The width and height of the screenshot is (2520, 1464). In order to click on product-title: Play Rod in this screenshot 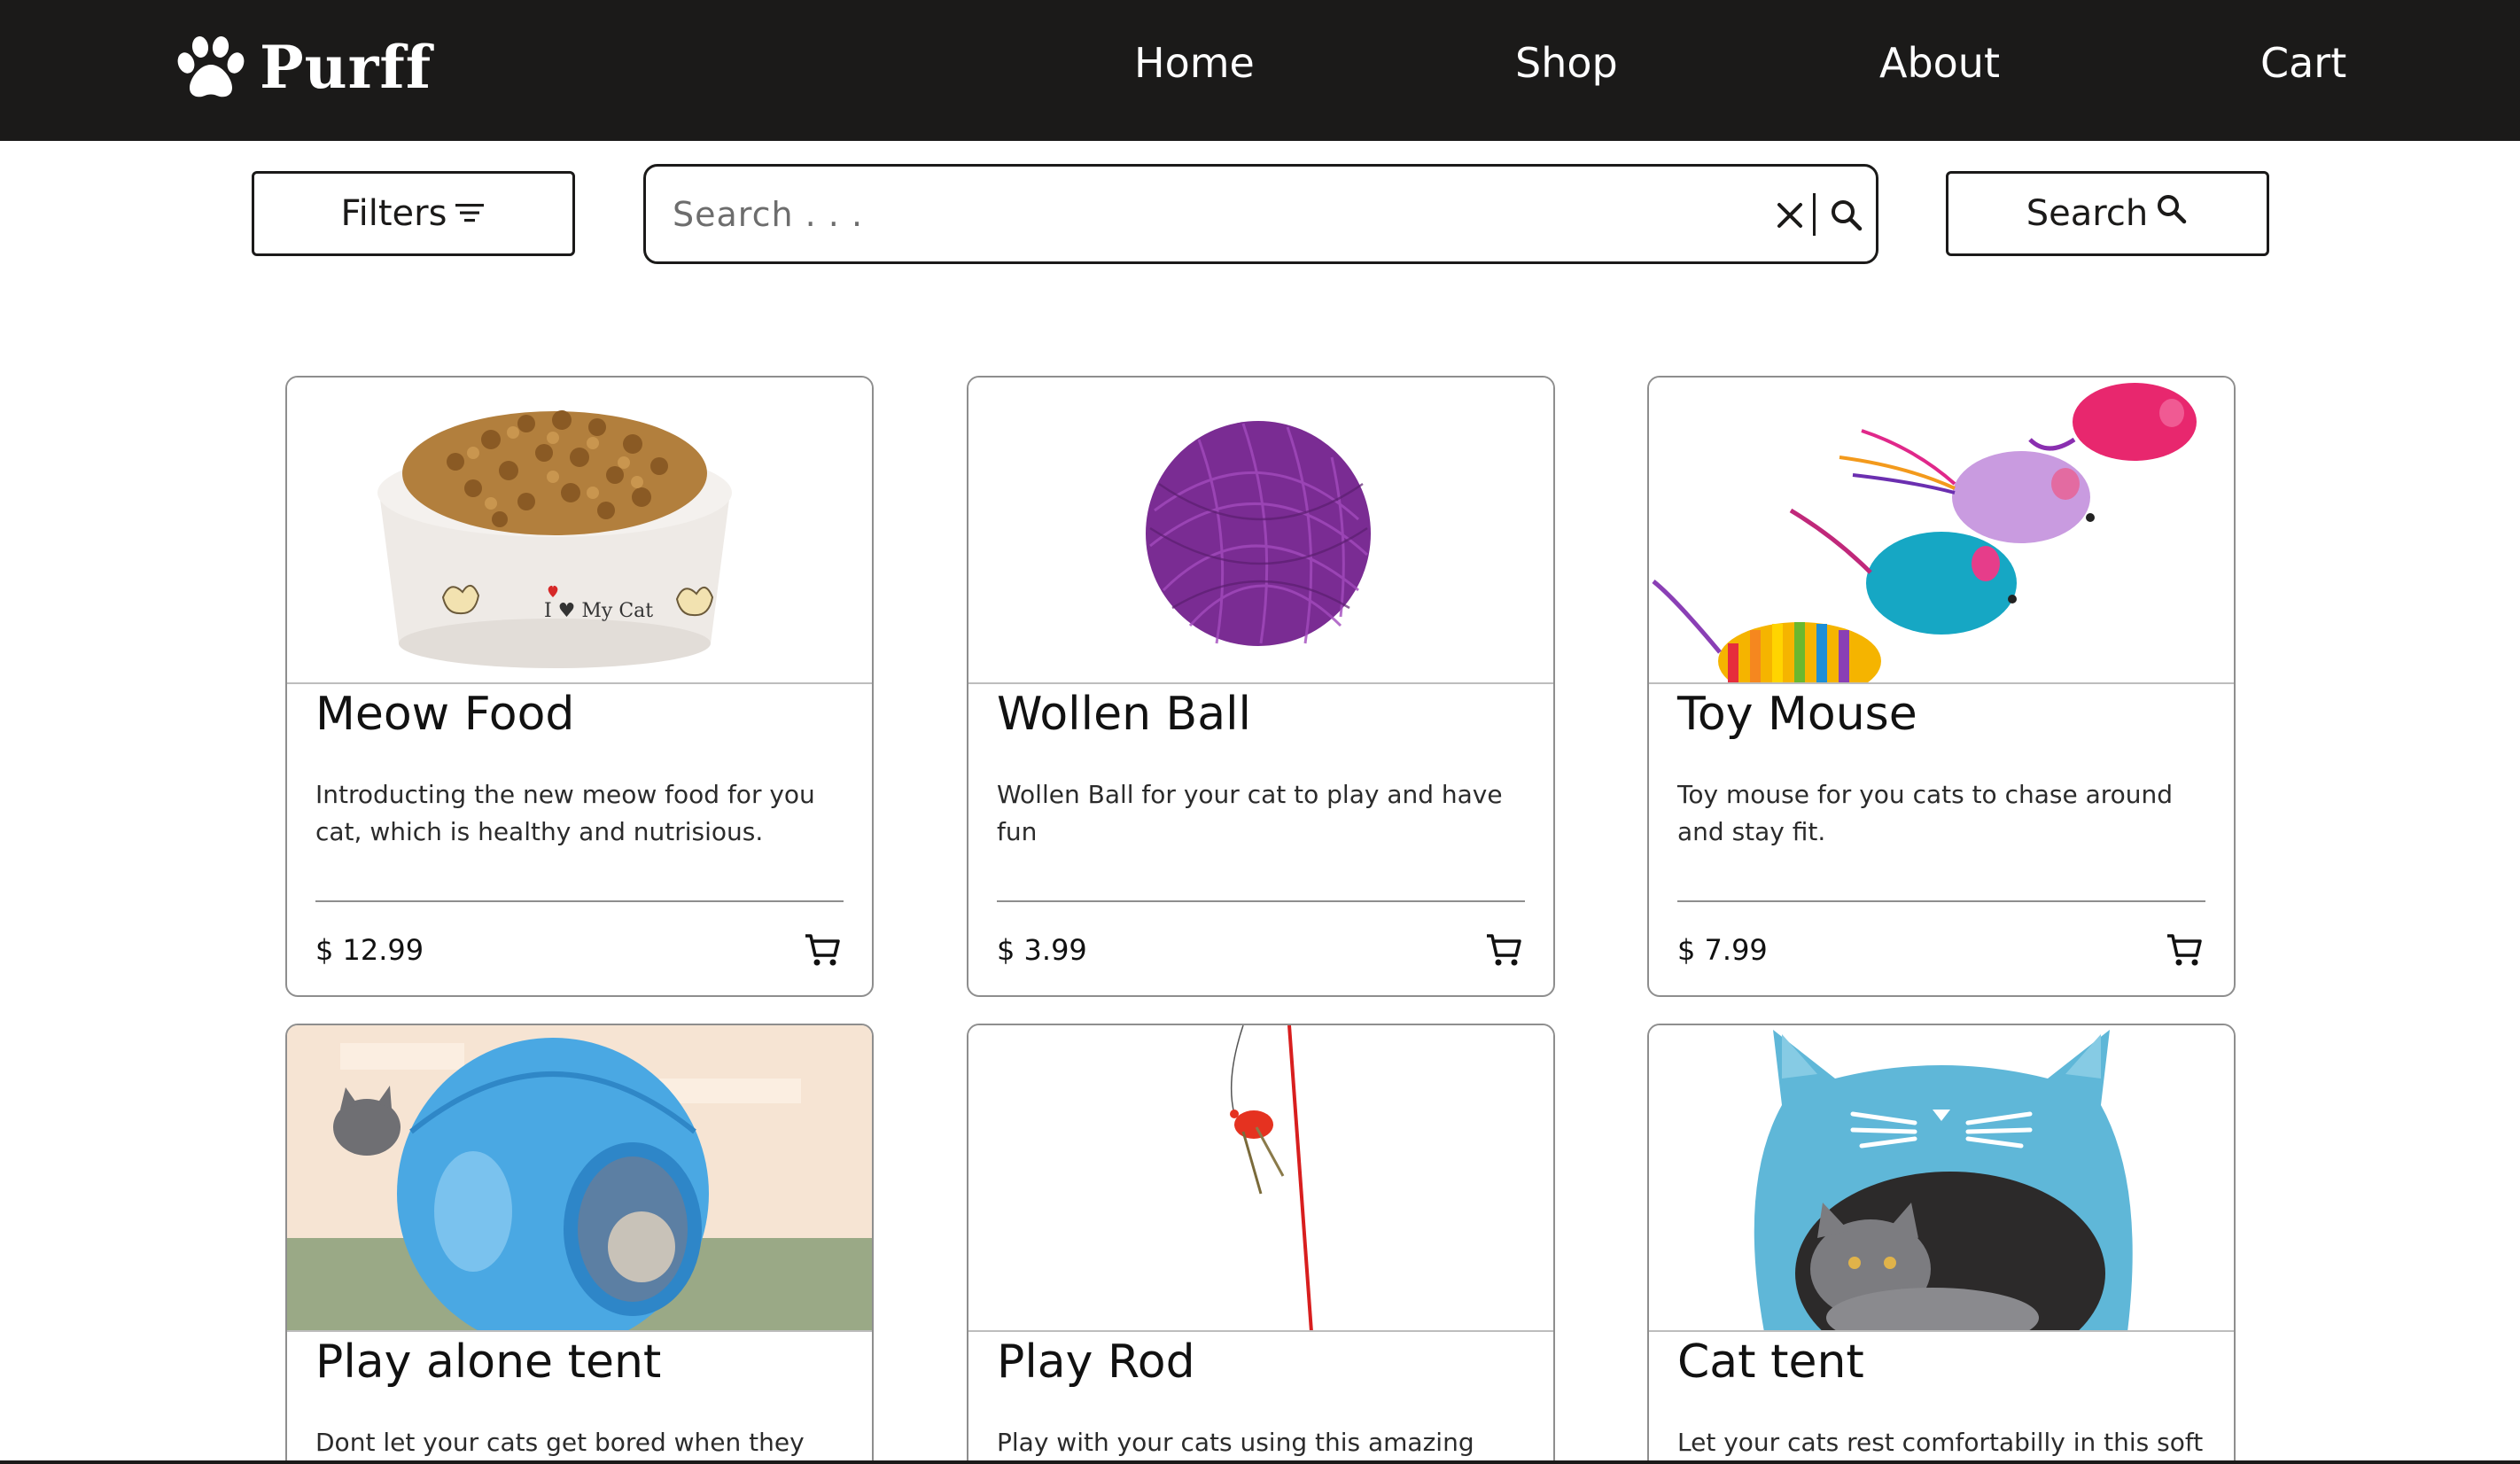, I will do `click(1096, 1362)`.